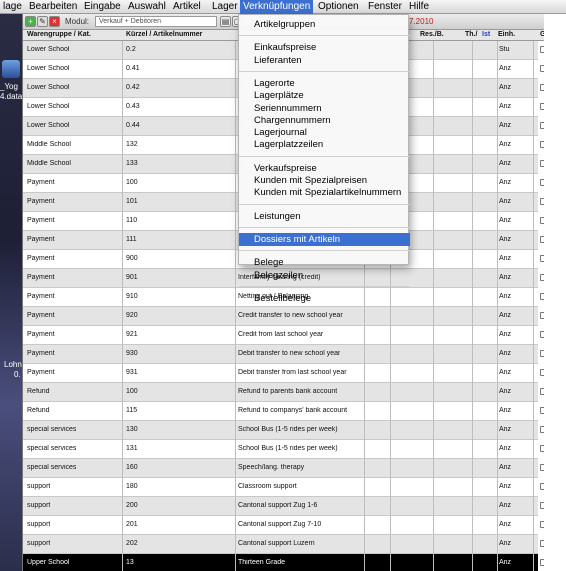 This screenshot has height=571, width=566. I want to click on menu-optionen: Optionen, so click(338, 7).